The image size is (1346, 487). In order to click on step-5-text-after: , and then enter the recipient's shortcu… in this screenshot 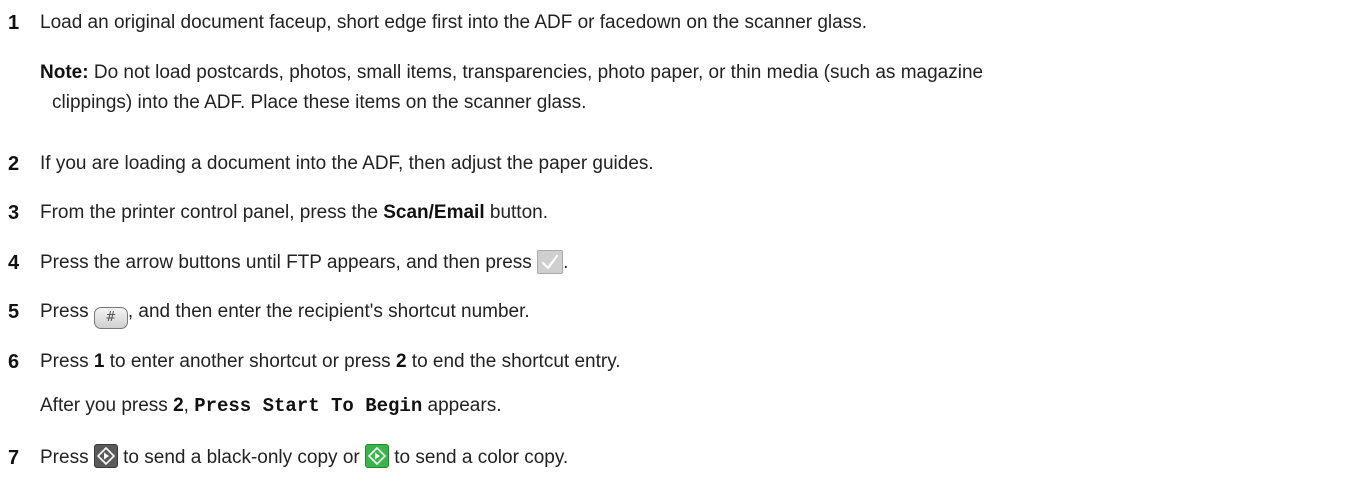, I will do `click(328, 311)`.